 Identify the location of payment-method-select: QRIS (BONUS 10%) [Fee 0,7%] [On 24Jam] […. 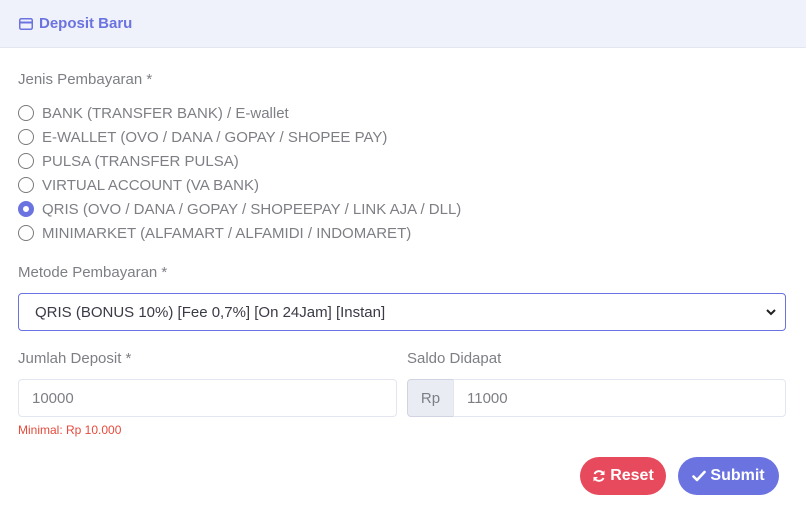
(402, 312).